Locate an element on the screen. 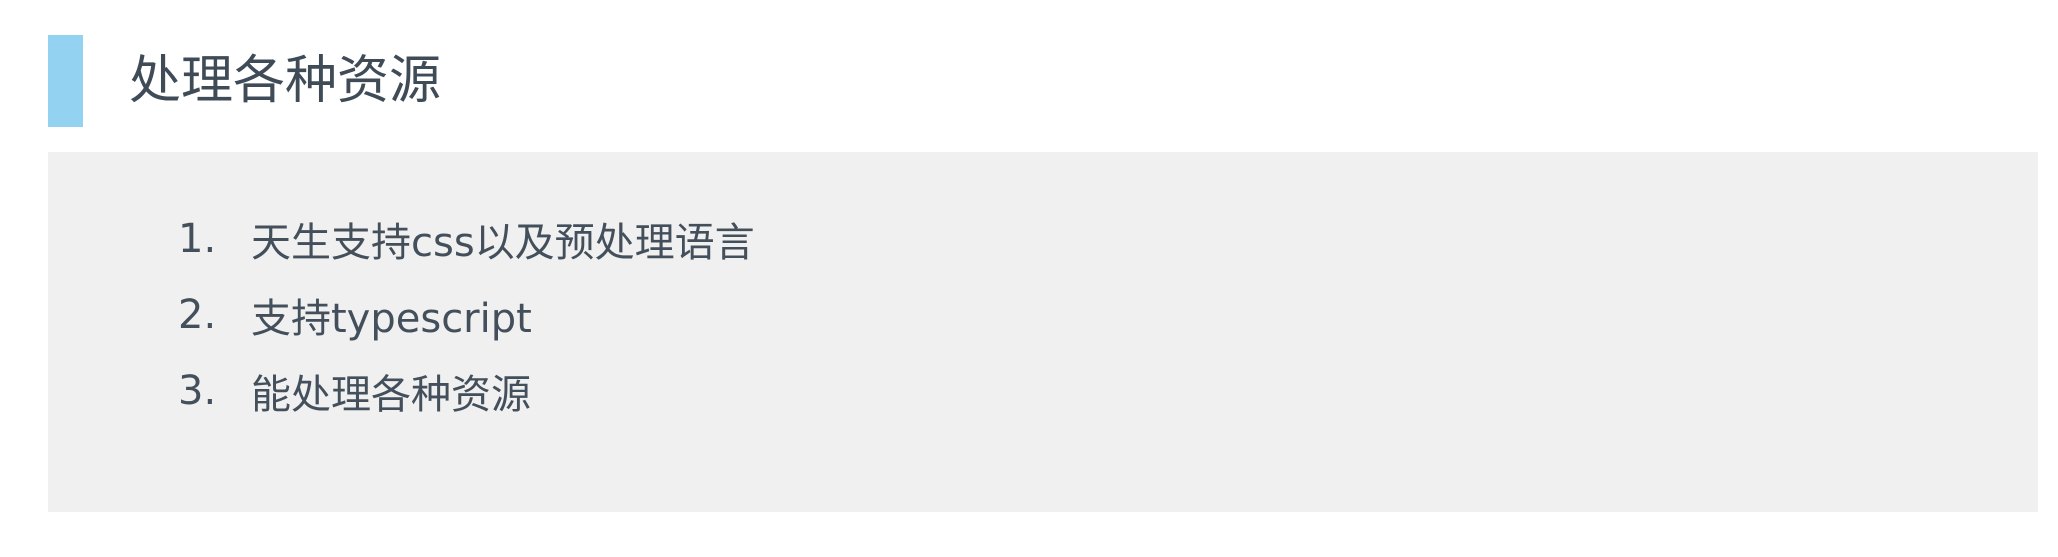 This screenshot has height=557, width=2058. list-item: 3. 能处理各种资源 is located at coordinates (466, 391).